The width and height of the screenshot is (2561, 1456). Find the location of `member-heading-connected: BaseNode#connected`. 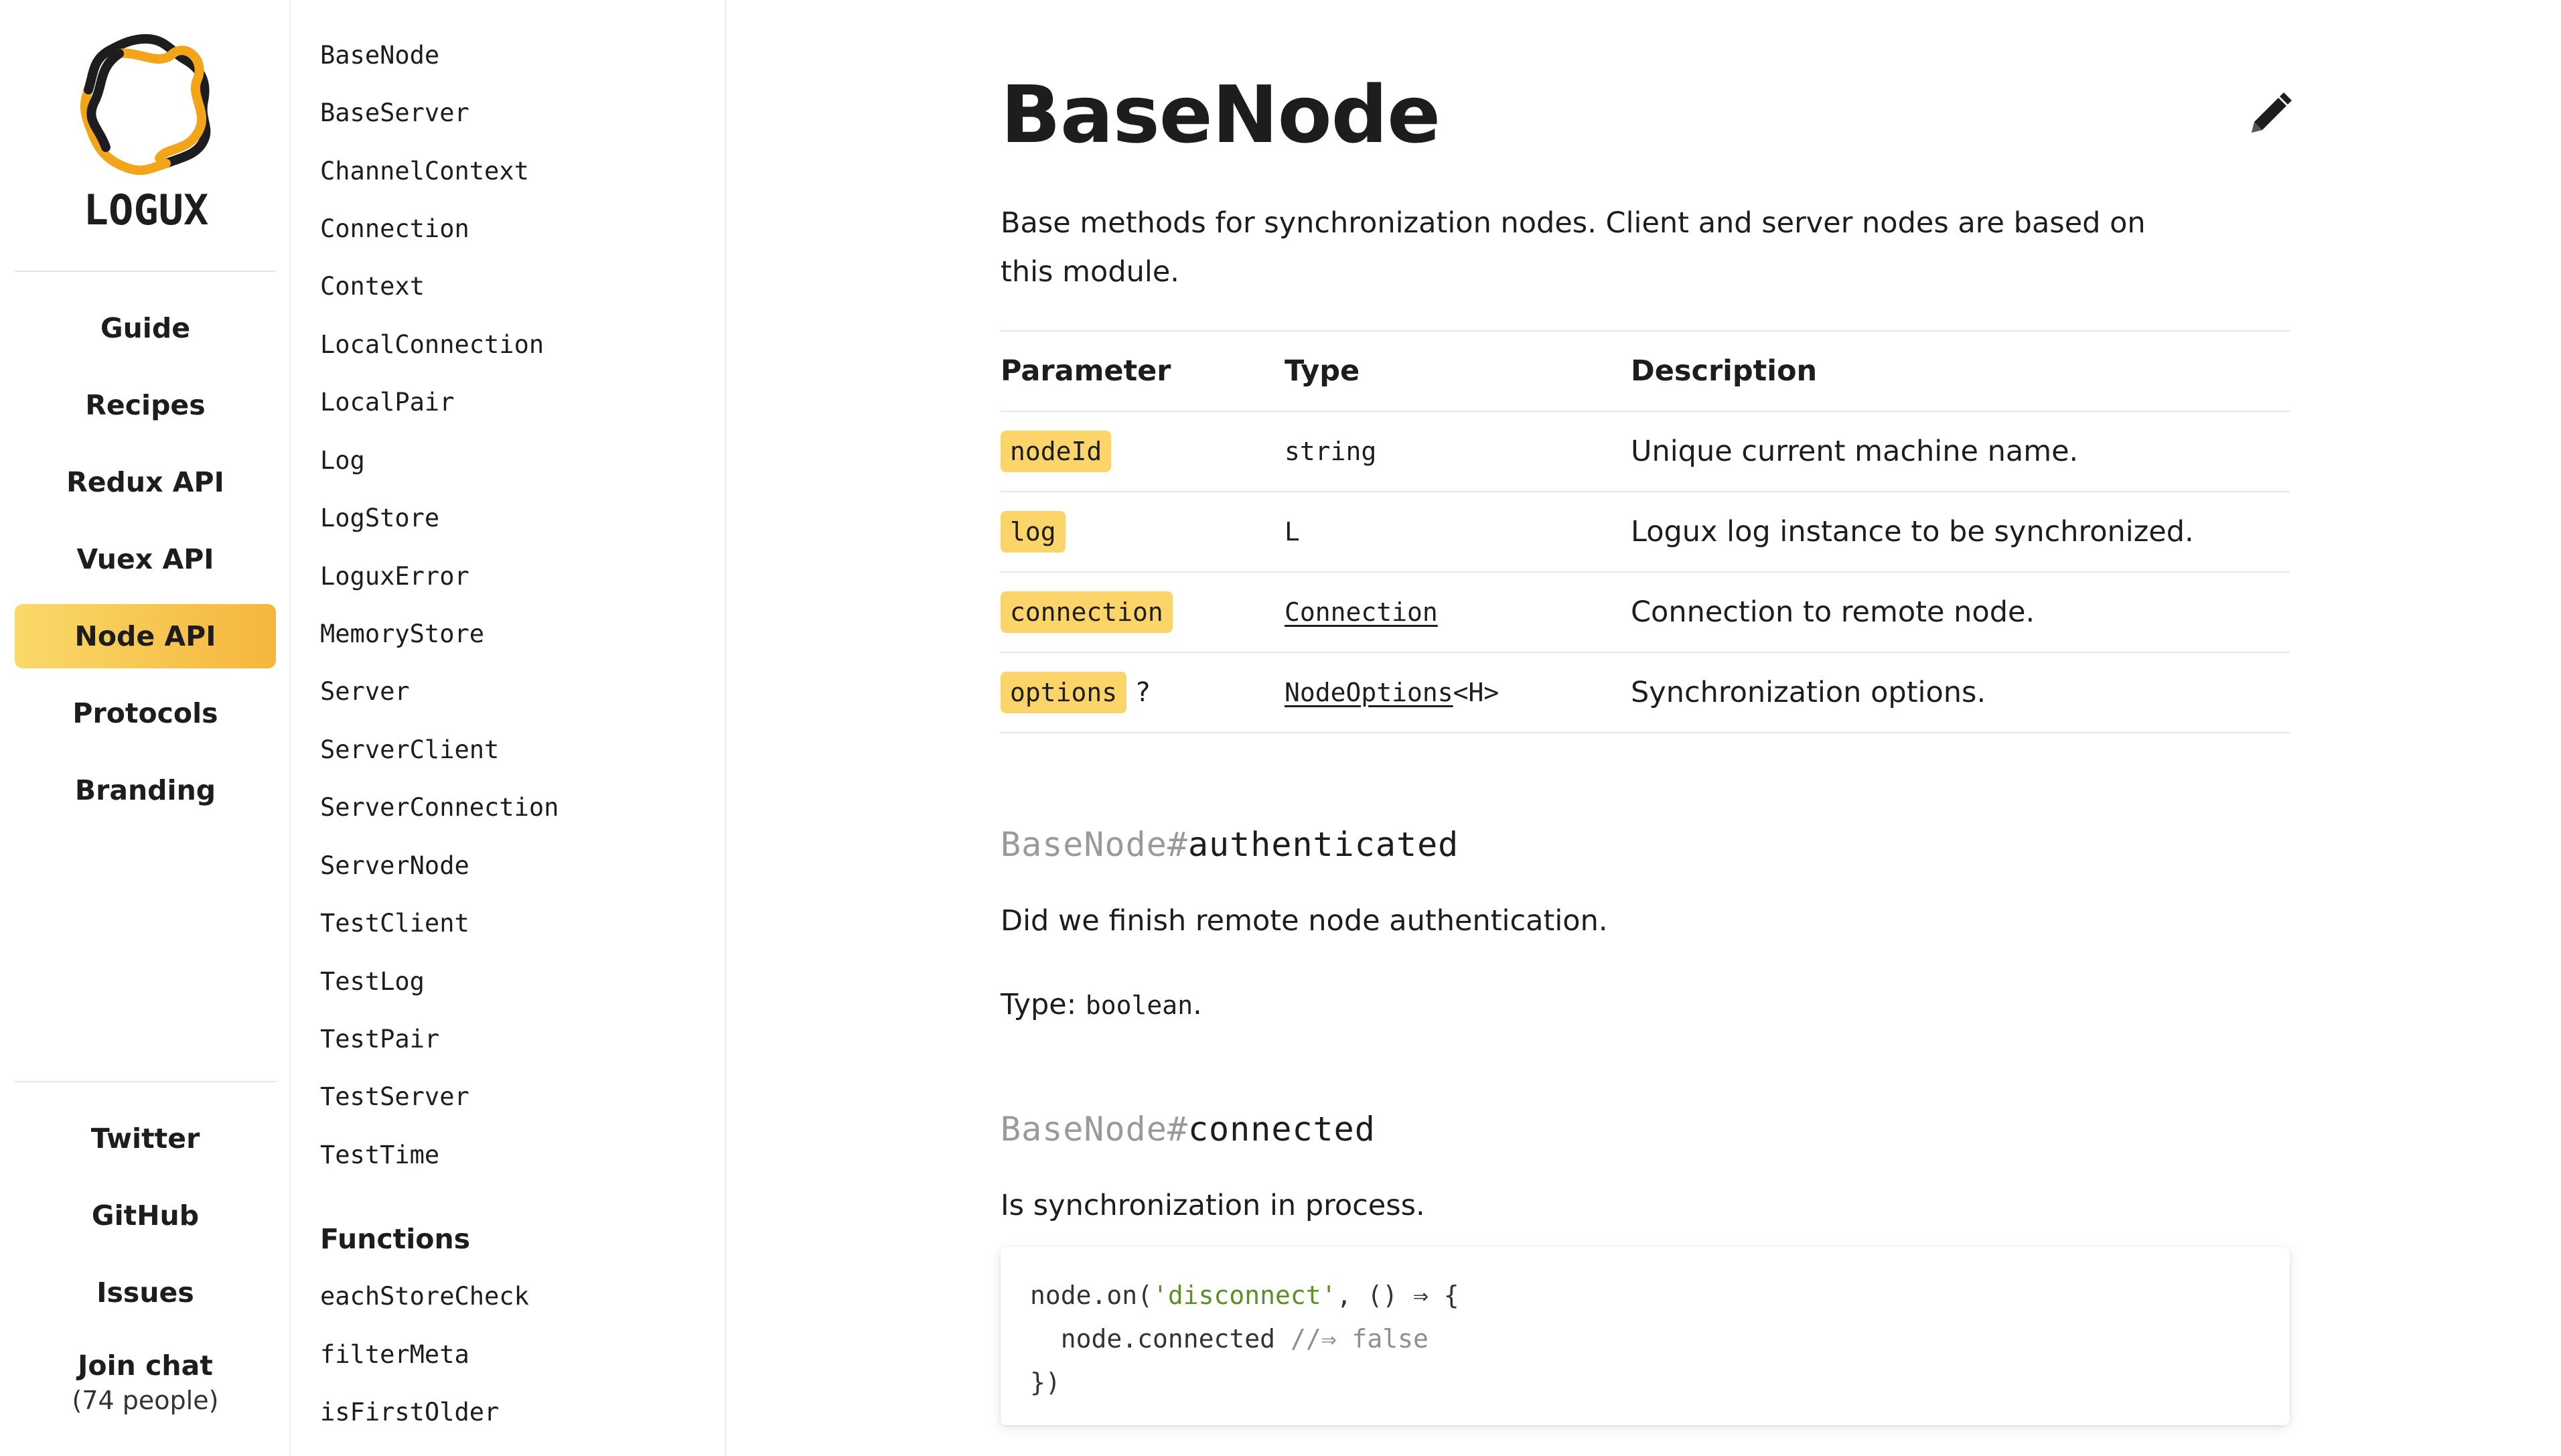

member-heading-connected: BaseNode#connected is located at coordinates (1188, 1129).